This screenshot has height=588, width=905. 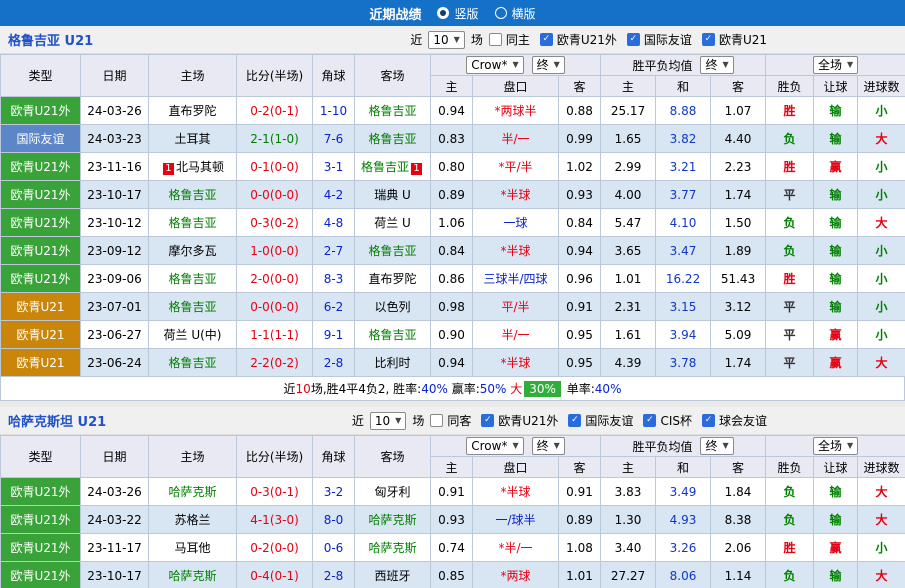 I want to click on cell-d: 3.94, so click(x=683, y=334).